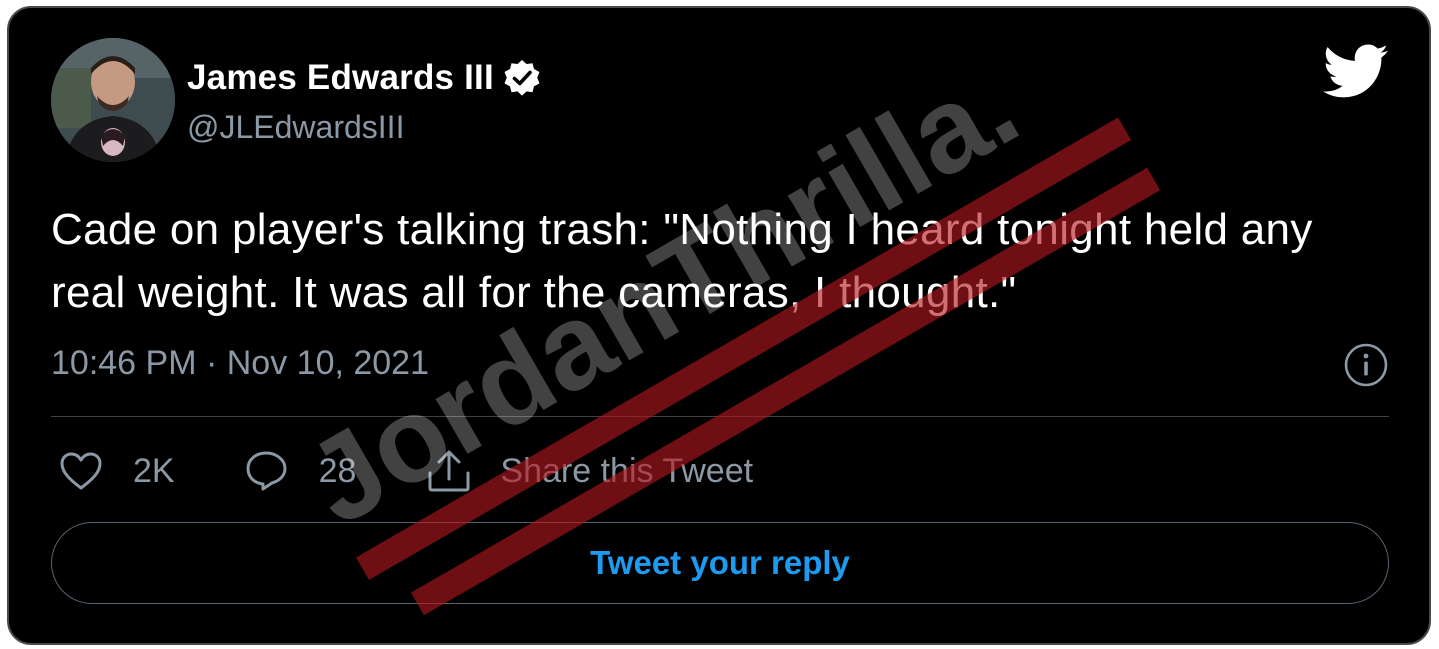 Image resolution: width=1439 pixels, height=649 pixels. I want to click on avatar-photo, so click(113, 100).